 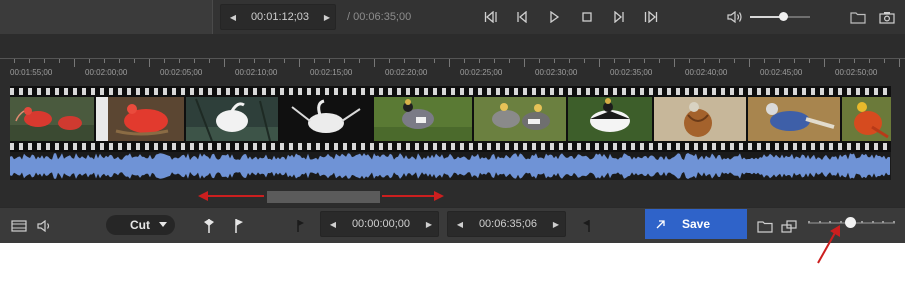 What do you see at coordinates (106, 72) in the screenshot?
I see `ruler-time-label: 00:02:00;00` at bounding box center [106, 72].